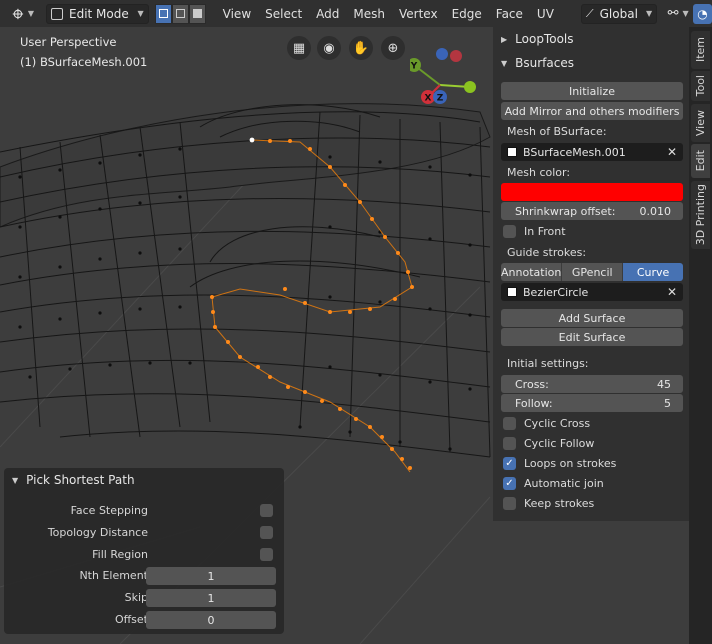  I want to click on initialize-button: Initialize, so click(592, 91).